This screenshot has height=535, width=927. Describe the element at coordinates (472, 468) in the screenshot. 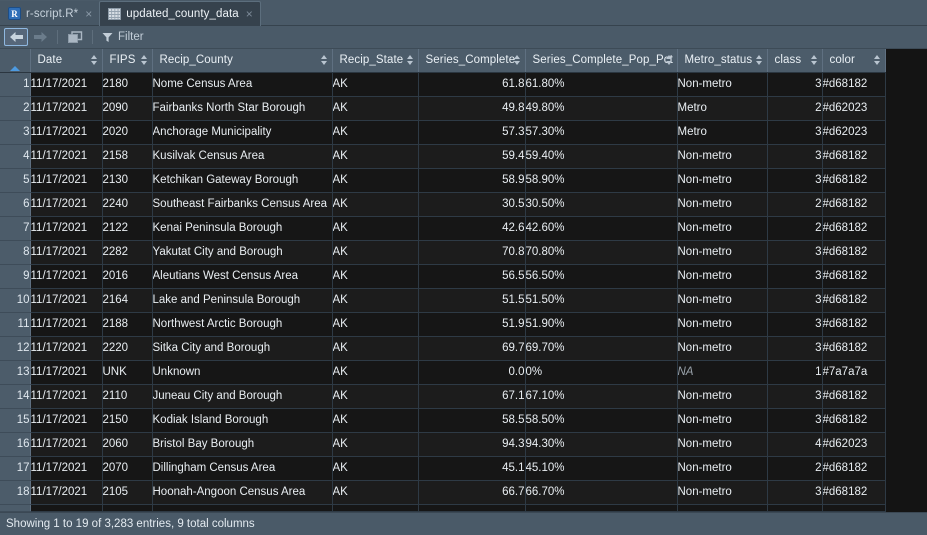

I see `cell-sc: 45.1` at that location.